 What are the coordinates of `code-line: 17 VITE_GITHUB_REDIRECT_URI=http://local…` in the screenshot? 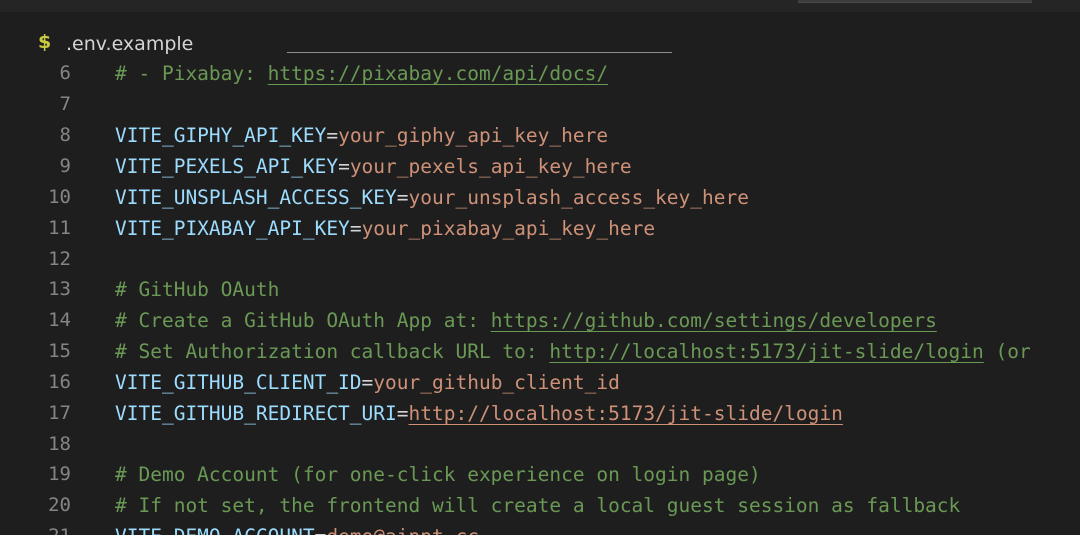 It's located at (540, 413).